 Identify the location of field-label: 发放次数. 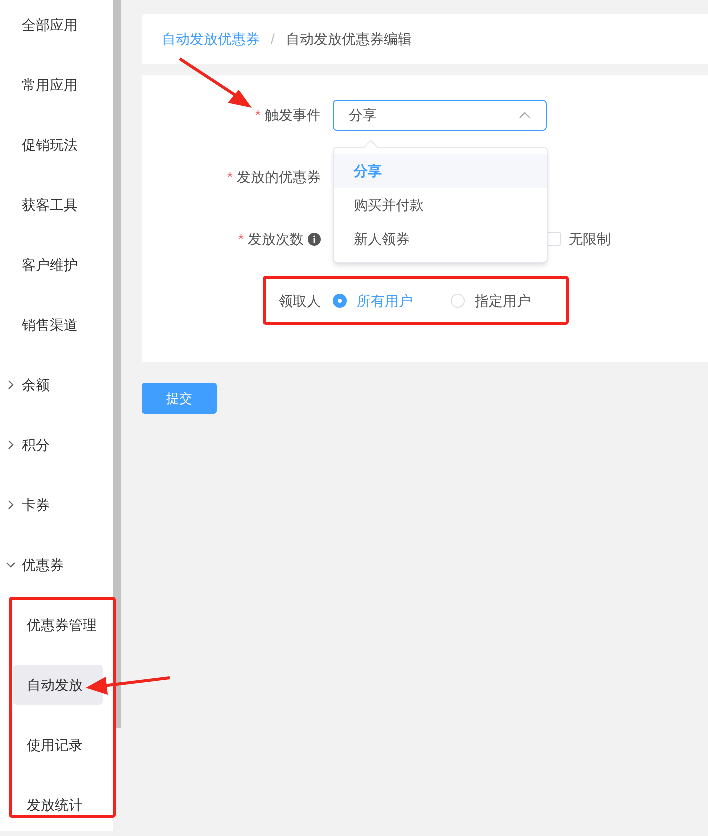
(276, 239).